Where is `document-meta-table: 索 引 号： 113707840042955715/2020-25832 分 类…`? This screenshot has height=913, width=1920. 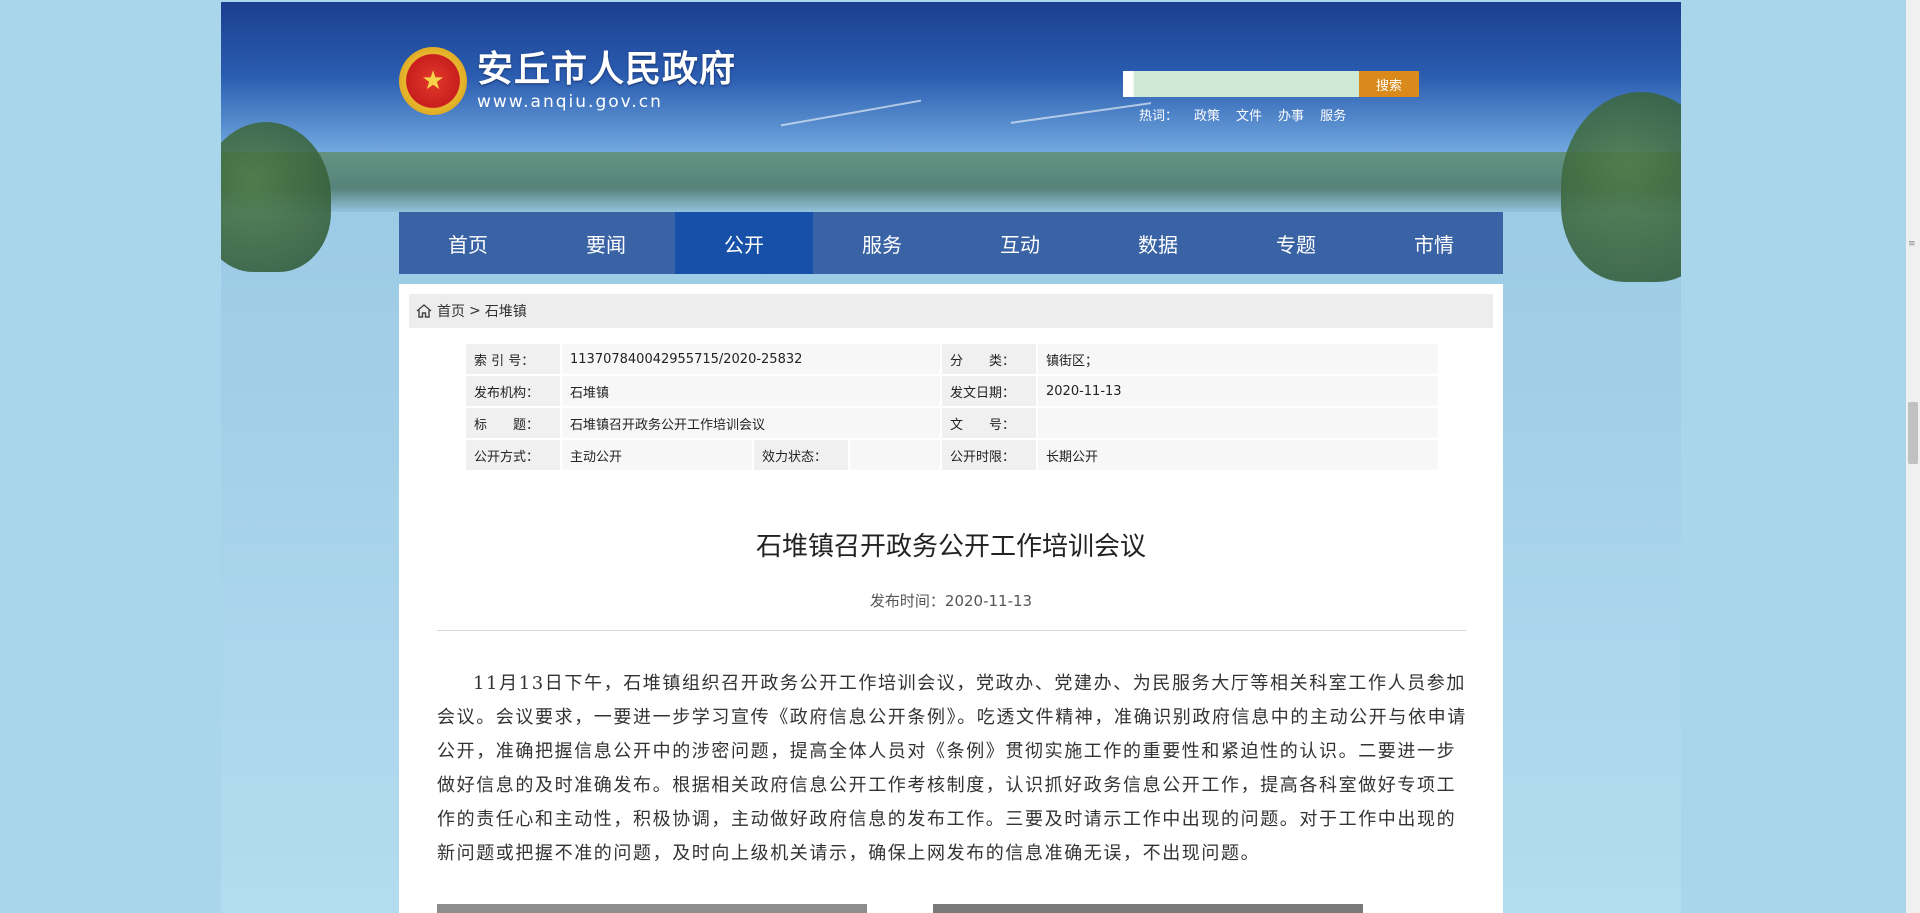
document-meta-table: 索 引 号： 113707840042955715/2020-25832 分 类… is located at coordinates (952, 407).